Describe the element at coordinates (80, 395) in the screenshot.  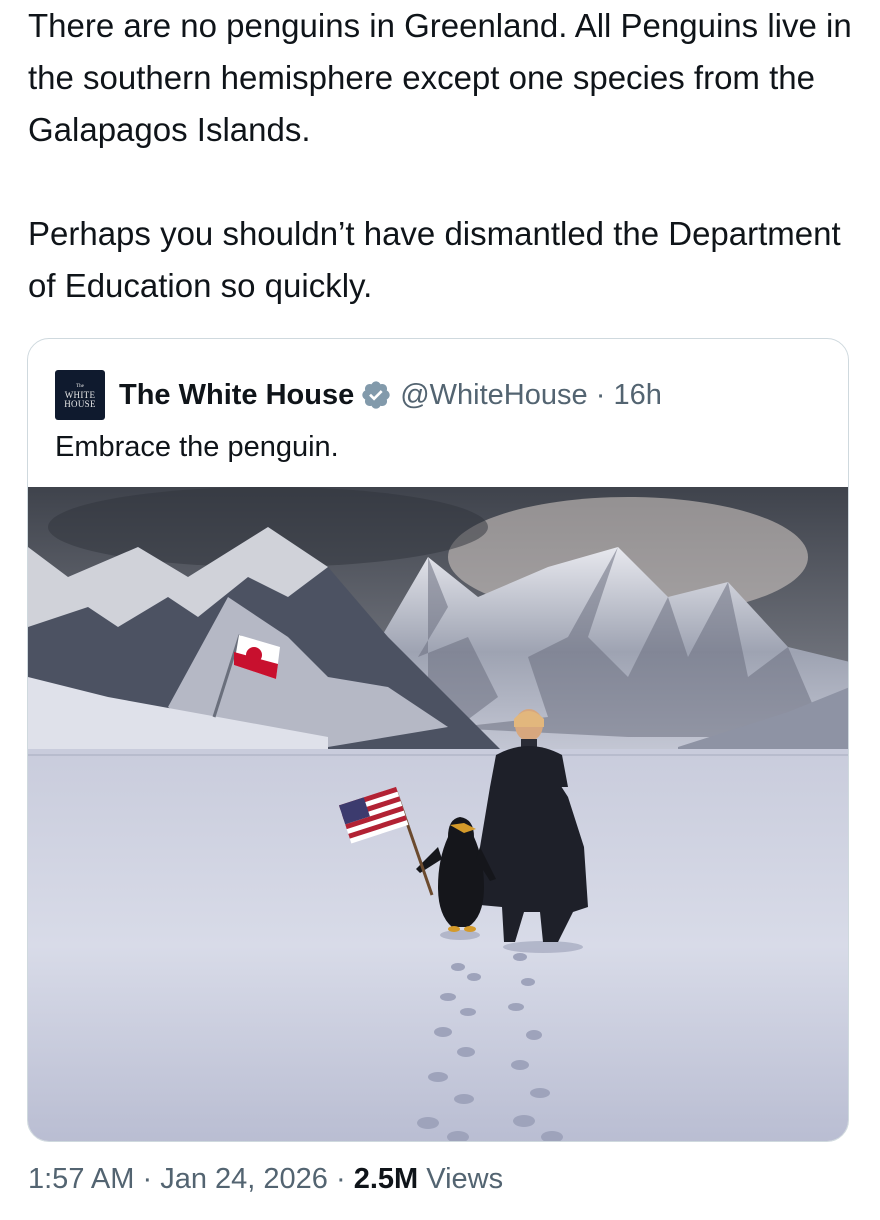
I see `avatar: The WHITE HOUSE` at that location.